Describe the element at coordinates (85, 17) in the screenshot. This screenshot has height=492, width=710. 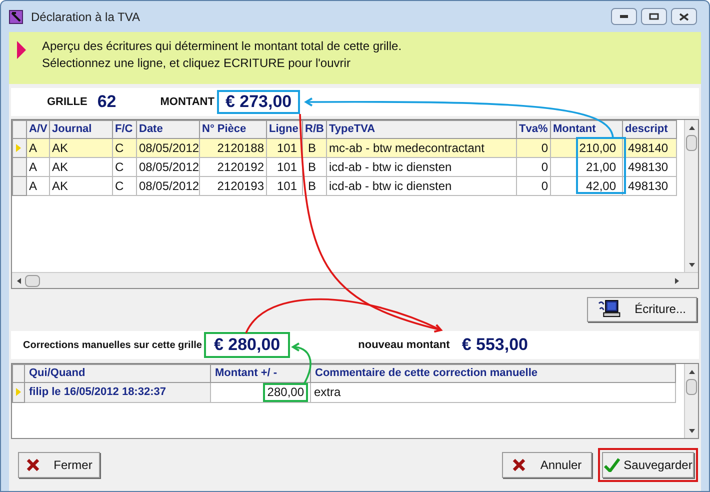
I see `window-title: Déclaration à la TVA` at that location.